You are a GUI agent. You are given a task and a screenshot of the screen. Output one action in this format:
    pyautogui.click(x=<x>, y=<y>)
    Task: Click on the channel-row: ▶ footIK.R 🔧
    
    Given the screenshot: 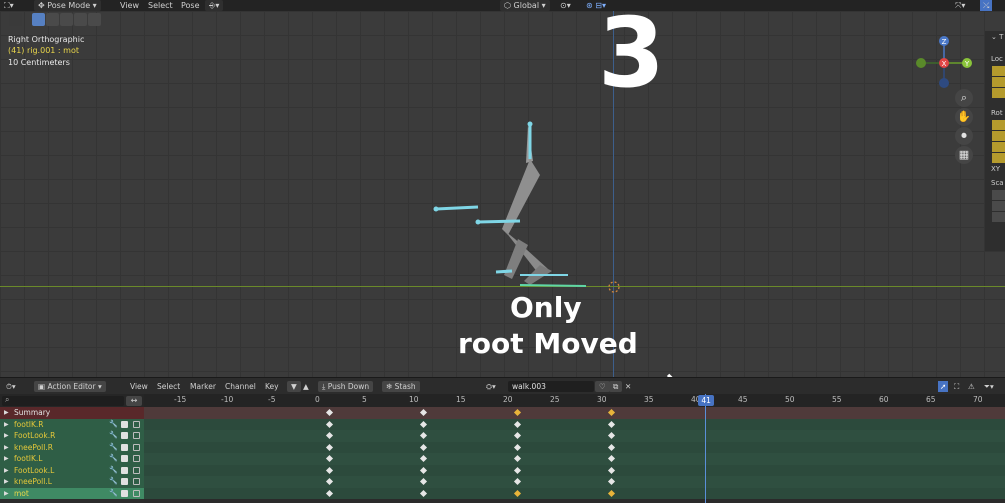 What is the action you would take?
    pyautogui.click(x=72, y=424)
    